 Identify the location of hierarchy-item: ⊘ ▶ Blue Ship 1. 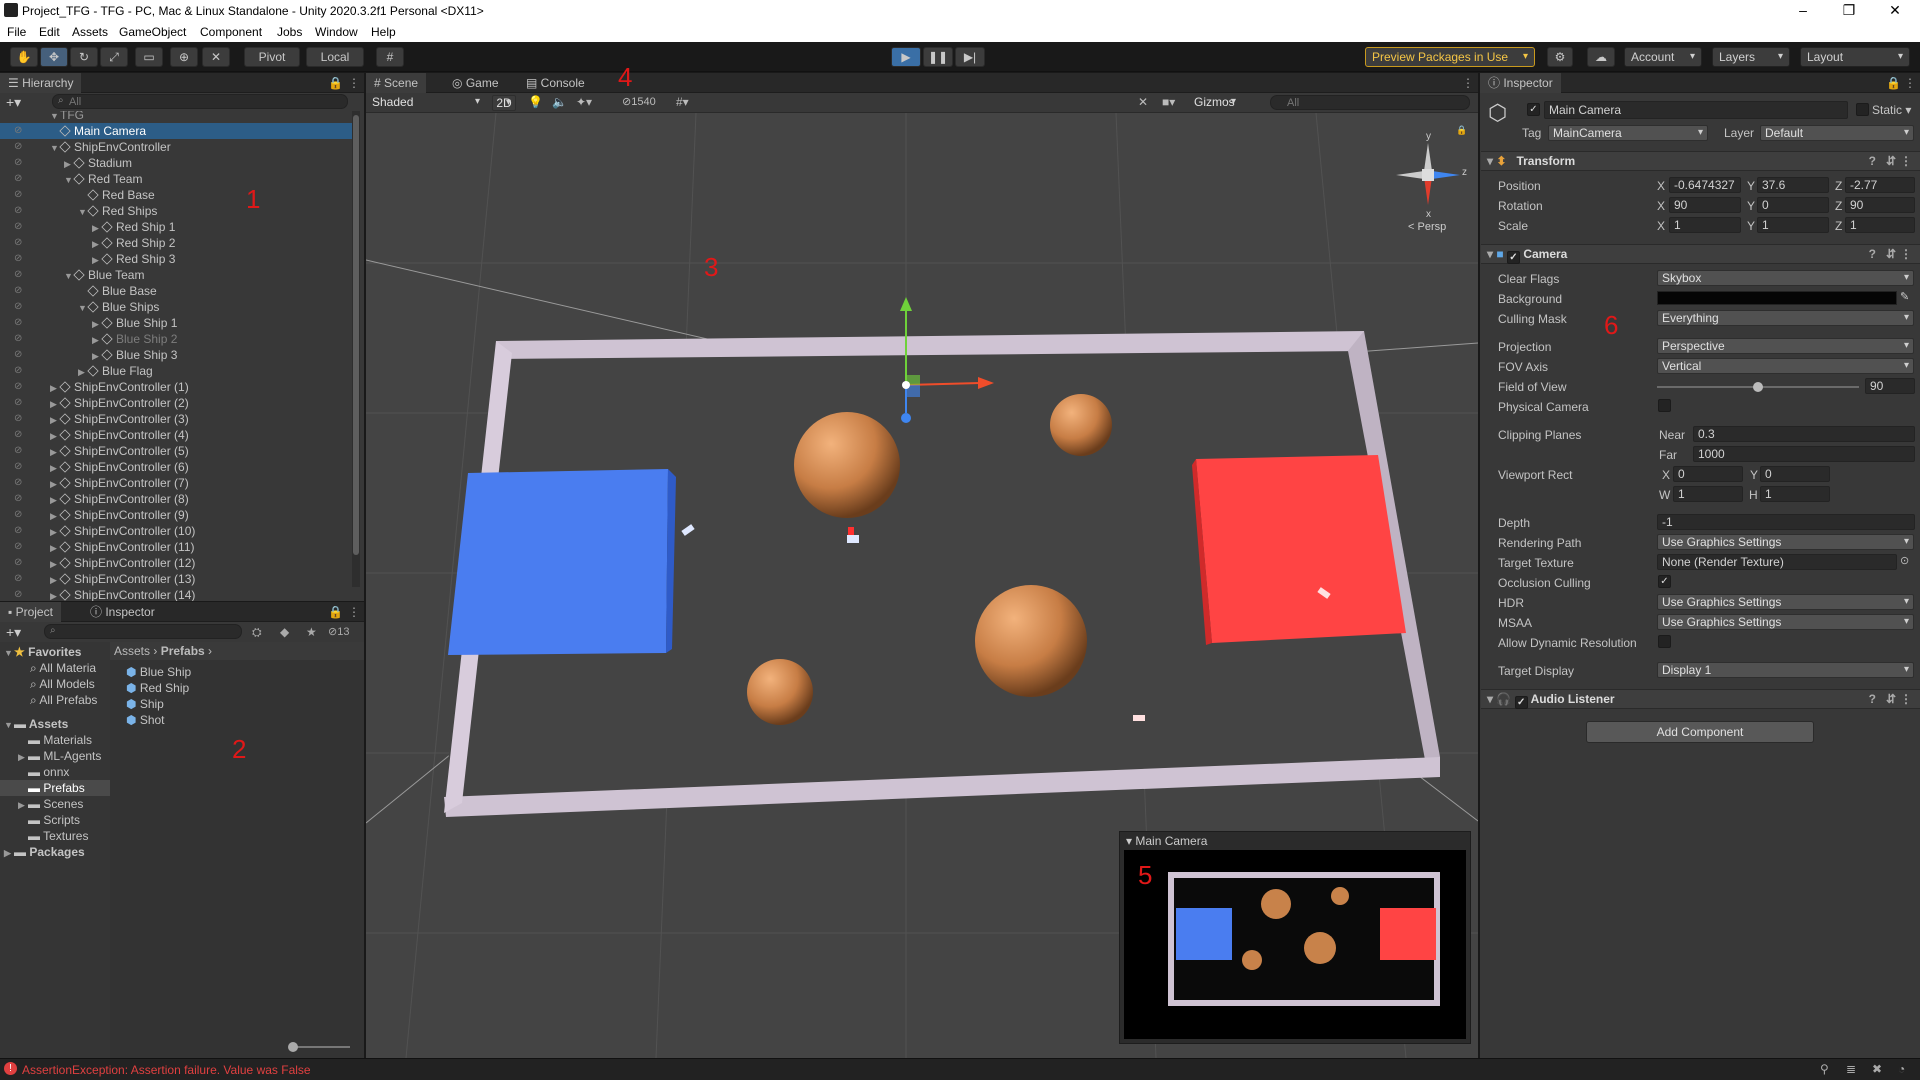
(176, 323).